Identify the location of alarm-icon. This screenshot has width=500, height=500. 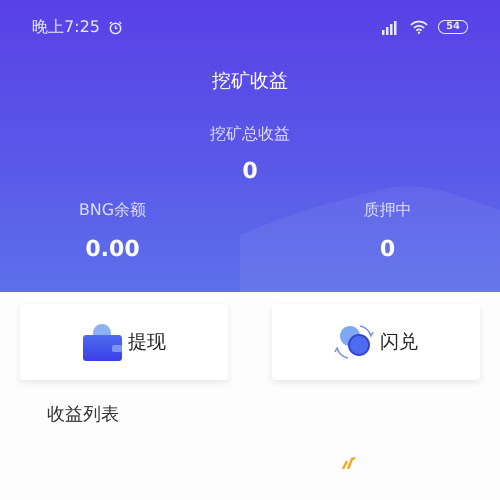
(115, 27).